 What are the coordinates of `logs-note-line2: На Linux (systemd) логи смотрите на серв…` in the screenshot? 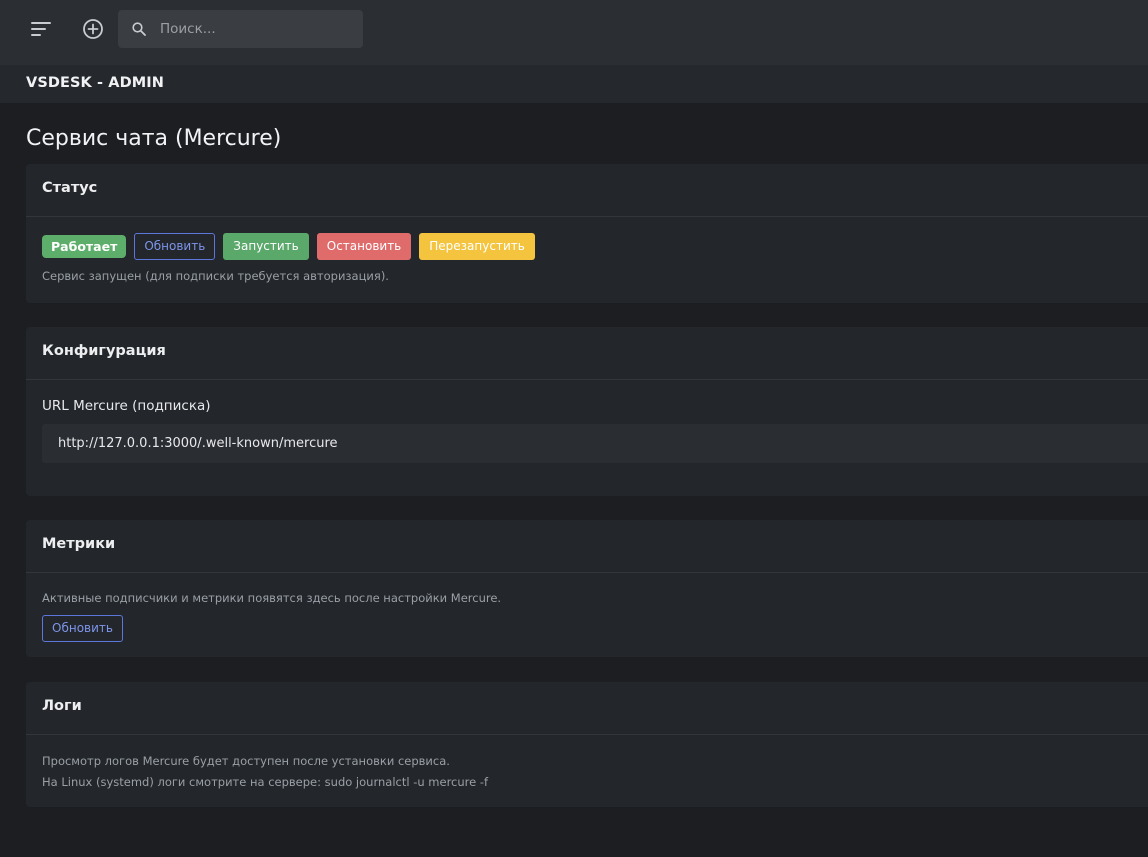 It's located at (265, 782).